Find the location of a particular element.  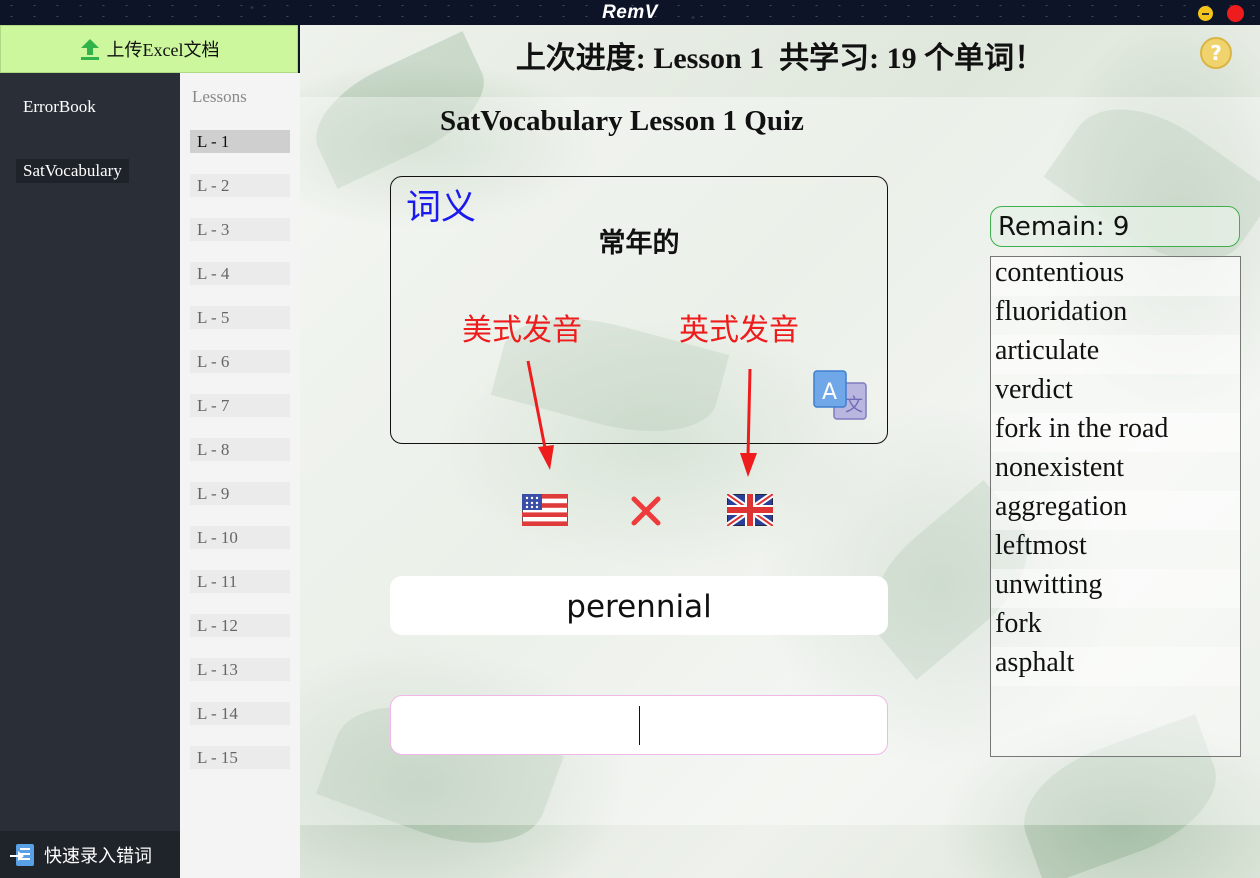

close-window-button is located at coordinates (1235, 13).